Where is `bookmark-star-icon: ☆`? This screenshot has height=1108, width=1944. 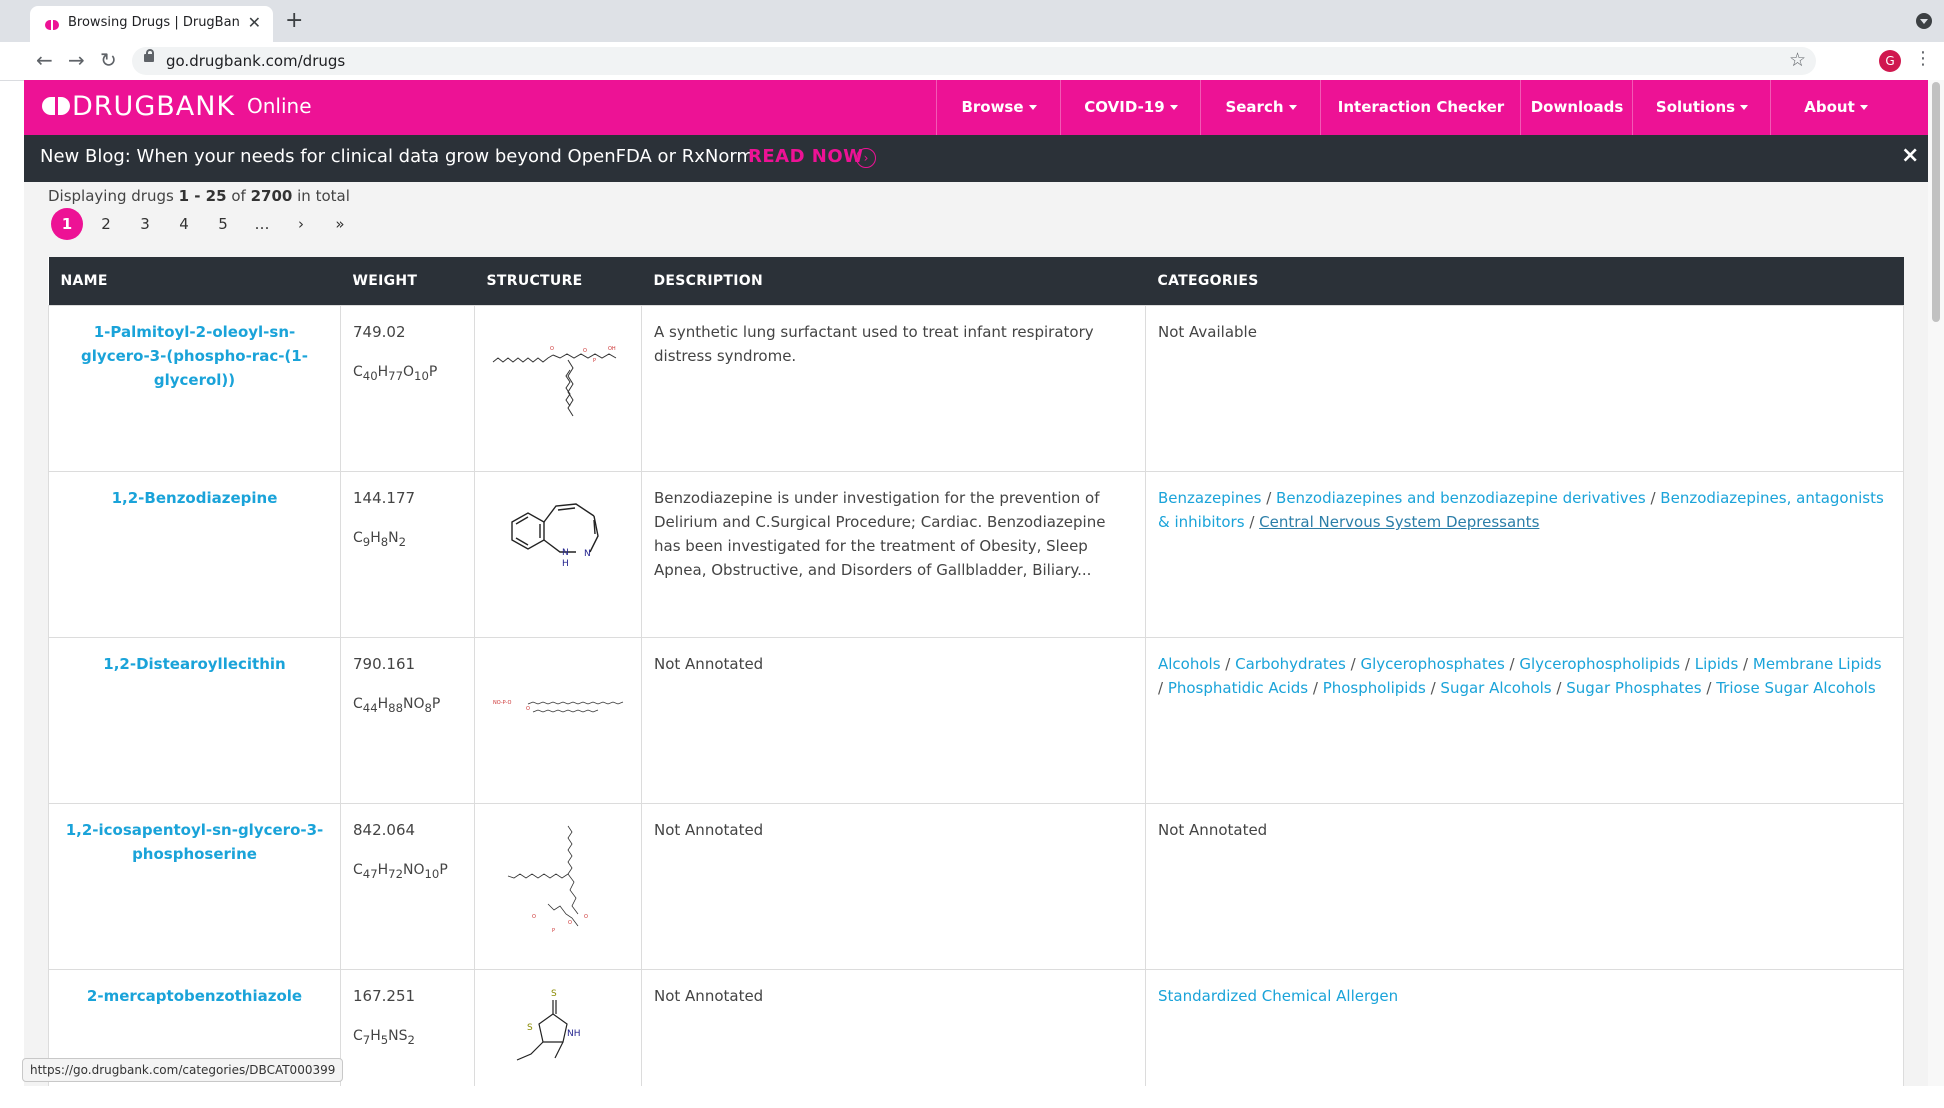 bookmark-star-icon: ☆ is located at coordinates (1797, 60).